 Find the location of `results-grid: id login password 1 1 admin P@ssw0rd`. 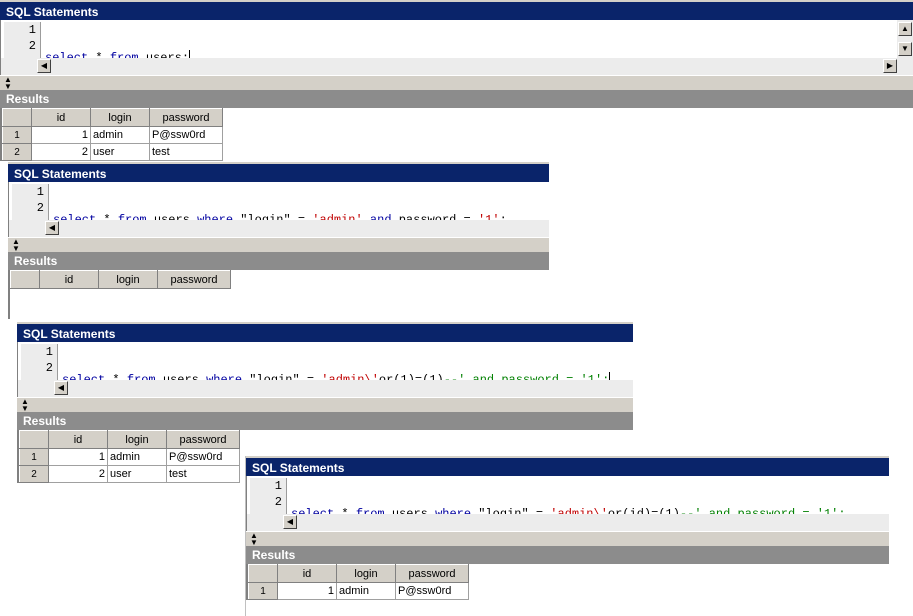

results-grid: id login password 1 1 admin P@ssw0rd is located at coordinates (567, 582).